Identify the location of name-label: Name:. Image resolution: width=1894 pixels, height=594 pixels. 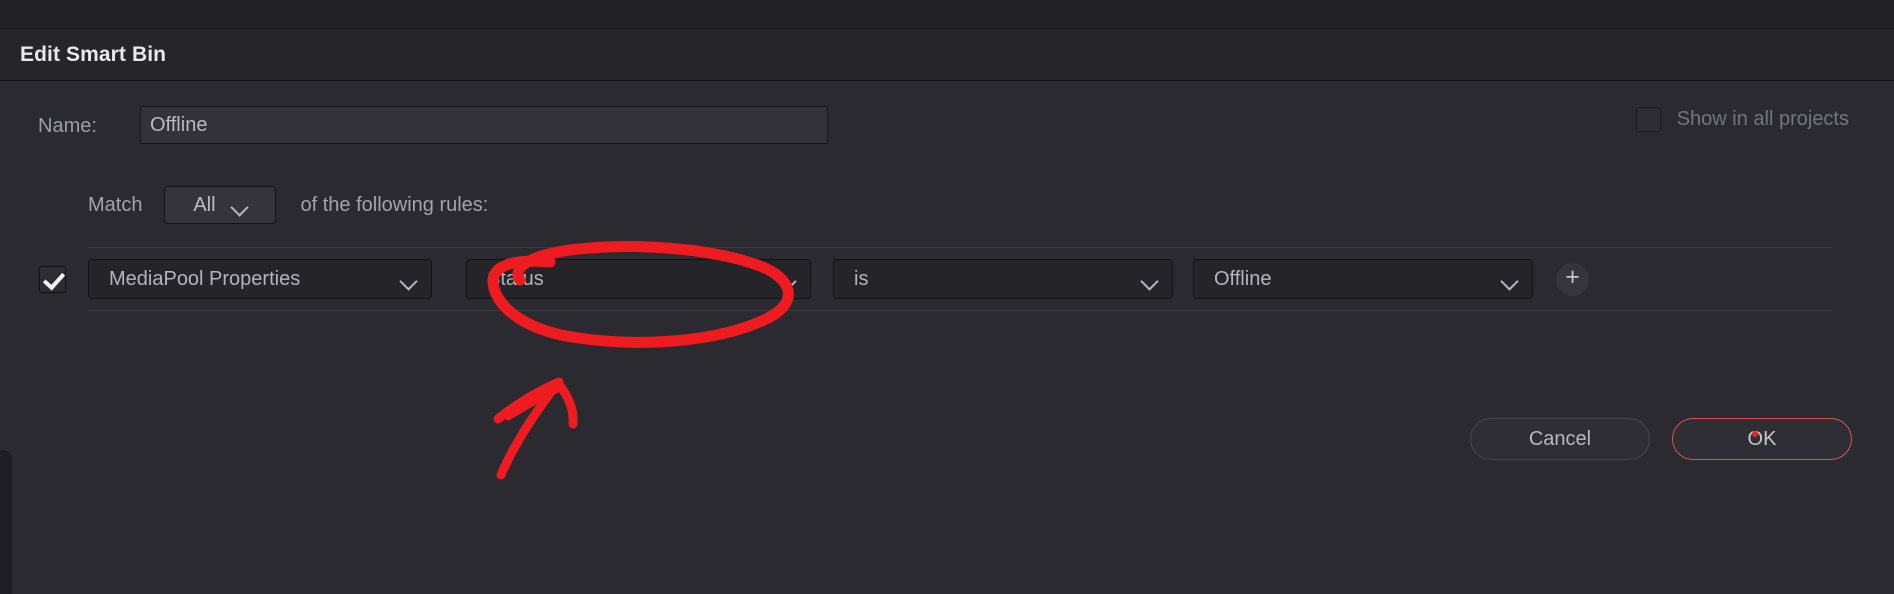
(67, 126).